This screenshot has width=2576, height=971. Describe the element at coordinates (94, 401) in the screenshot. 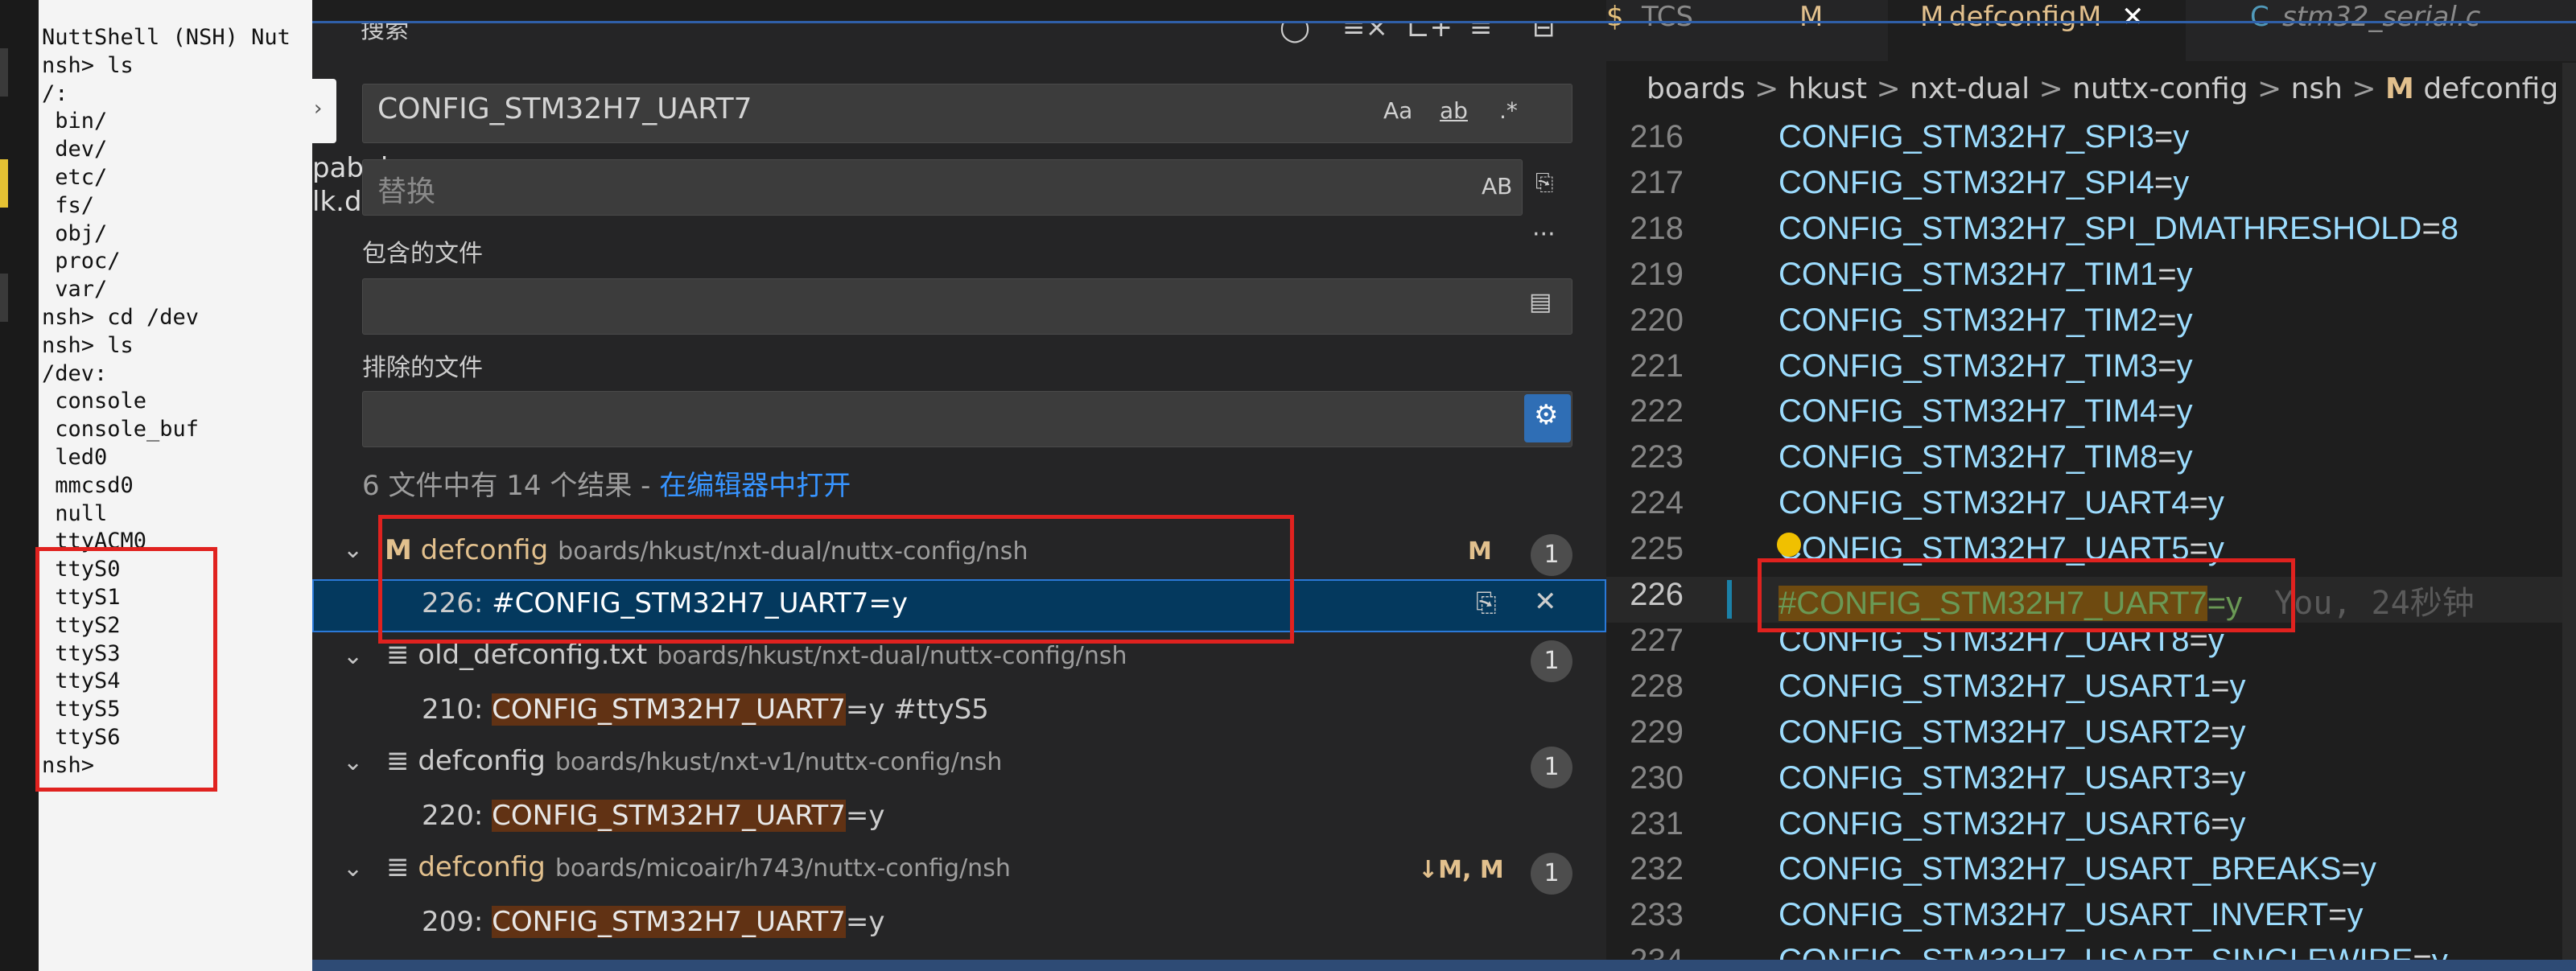

I see `terminal-line: console` at that location.